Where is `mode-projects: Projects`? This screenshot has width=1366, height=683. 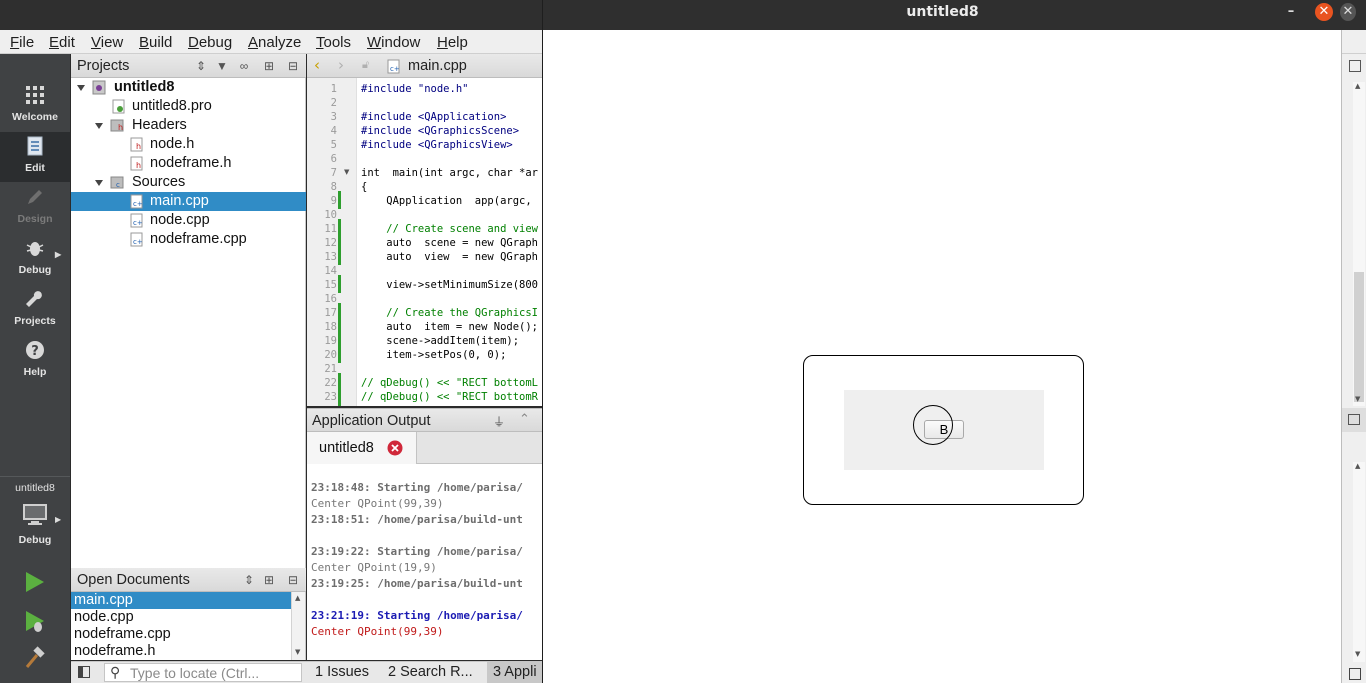 mode-projects: Projects is located at coordinates (35, 310).